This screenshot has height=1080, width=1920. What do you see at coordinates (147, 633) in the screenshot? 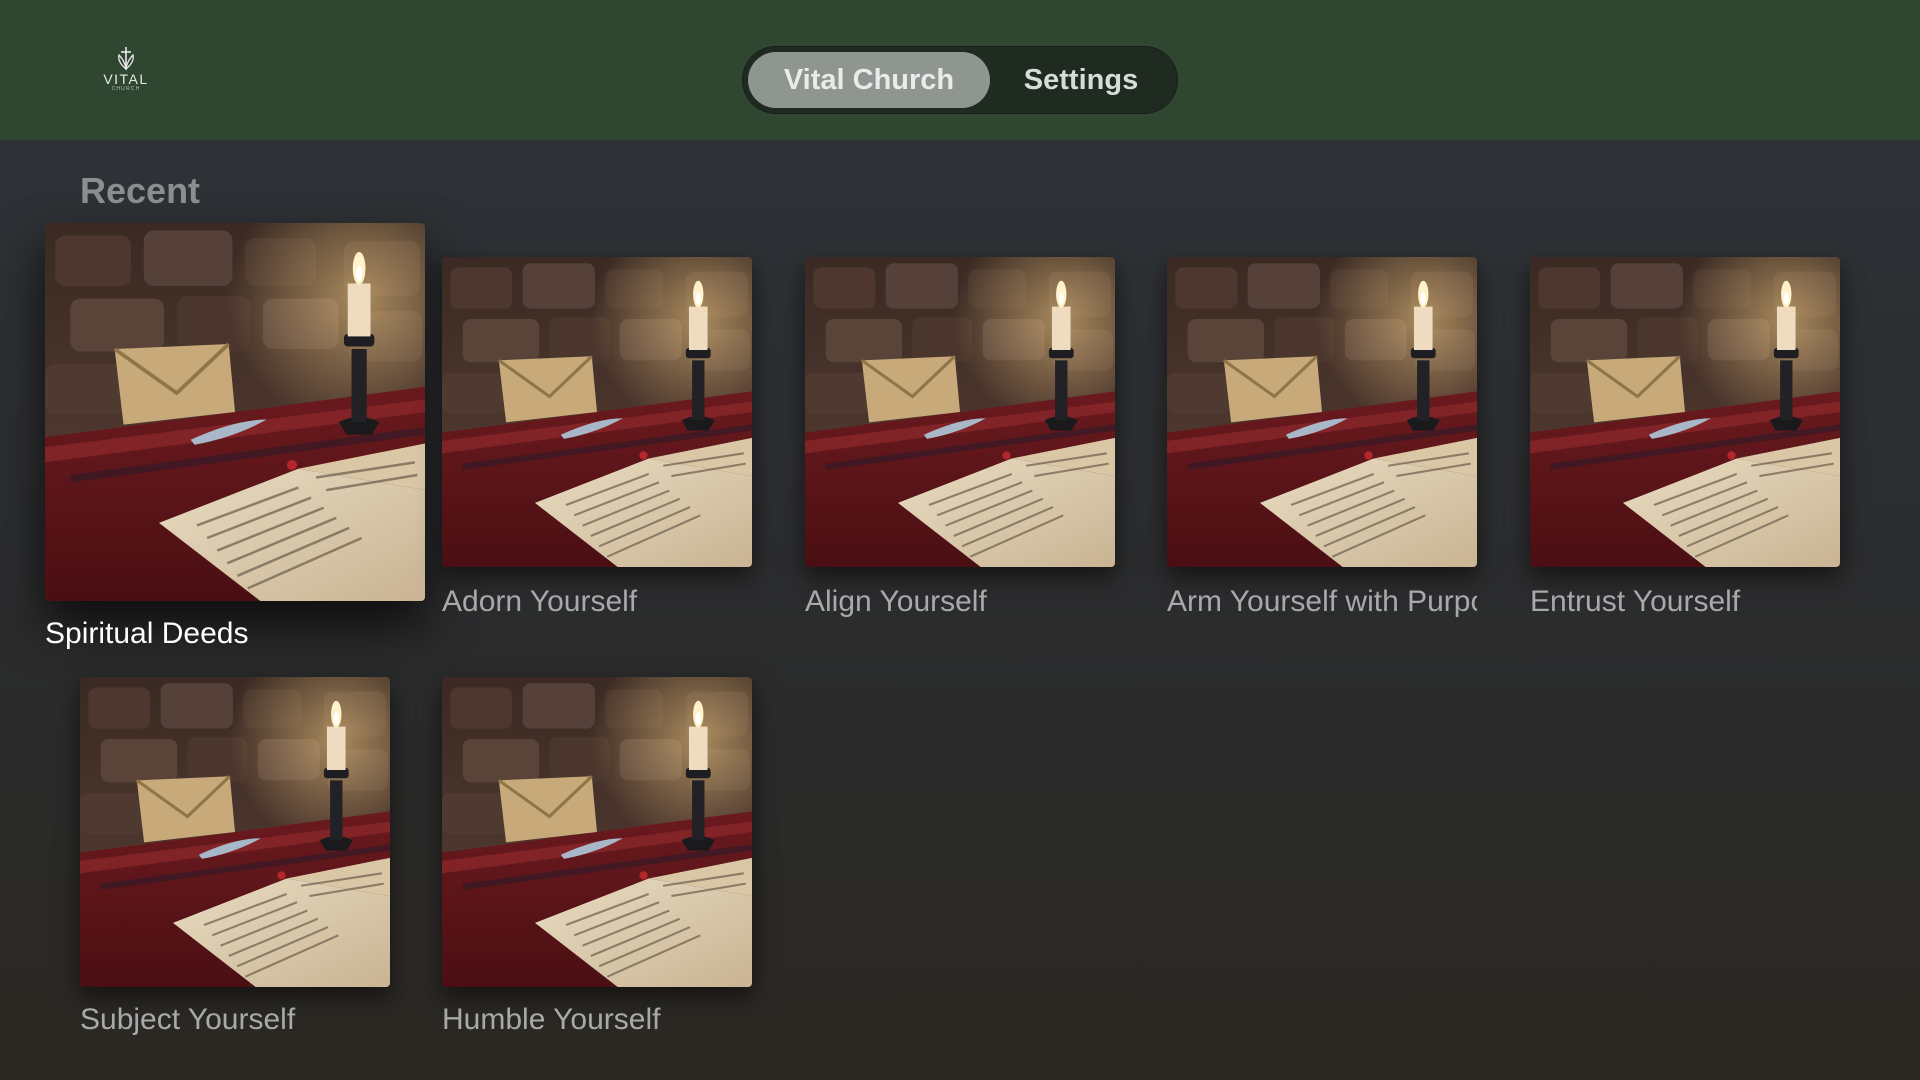
I see `card-title: Spiritual Deeds` at bounding box center [147, 633].